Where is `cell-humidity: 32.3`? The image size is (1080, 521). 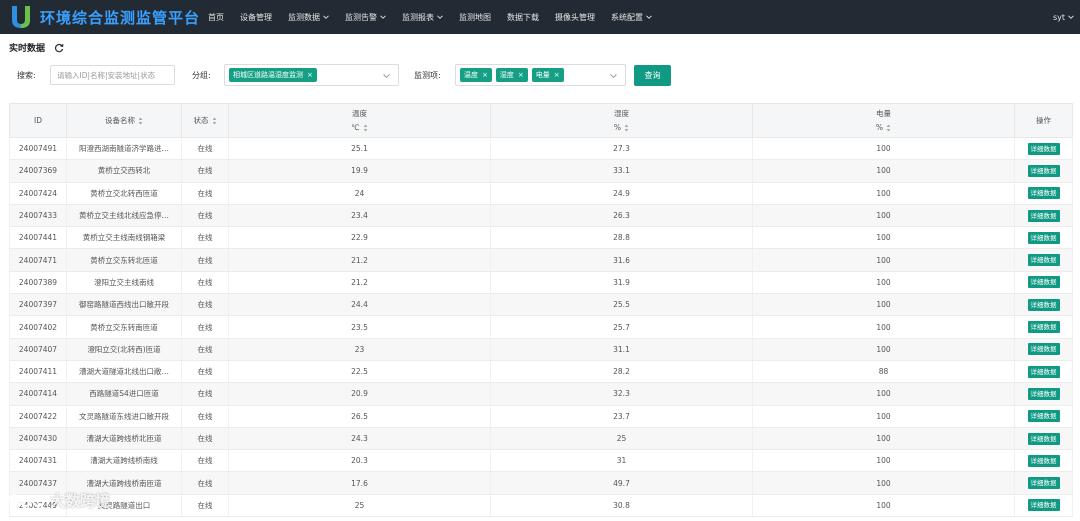 cell-humidity: 32.3 is located at coordinates (621, 394).